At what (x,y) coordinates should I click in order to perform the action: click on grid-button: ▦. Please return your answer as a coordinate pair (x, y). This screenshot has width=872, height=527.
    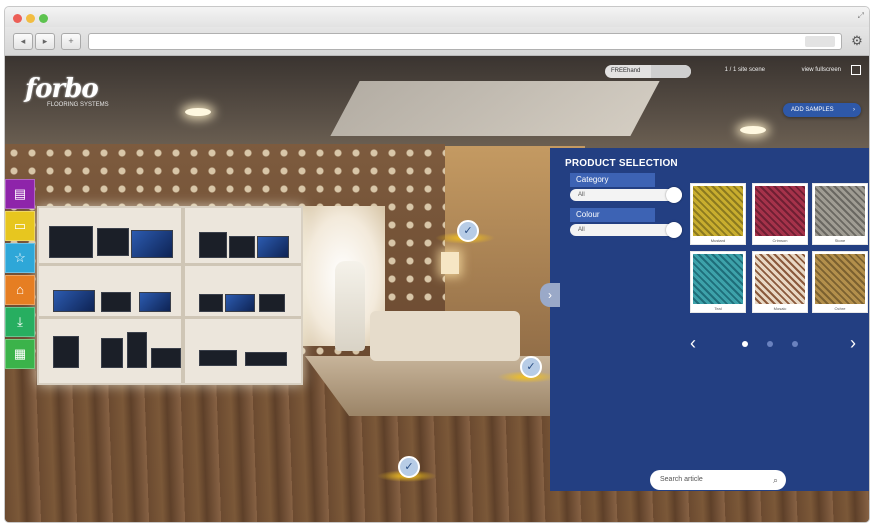
    Looking at the image, I should click on (20, 354).